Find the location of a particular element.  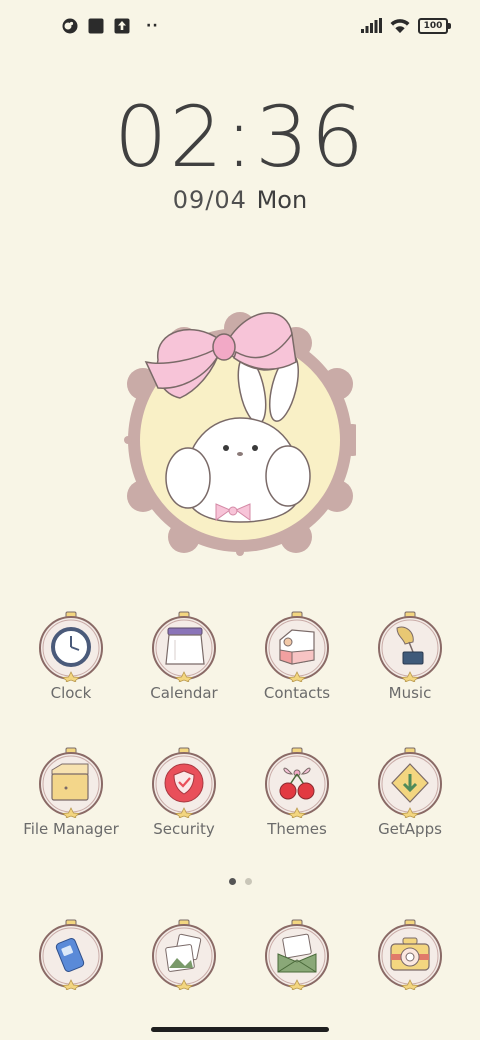

weekday: Mon is located at coordinates (282, 200).